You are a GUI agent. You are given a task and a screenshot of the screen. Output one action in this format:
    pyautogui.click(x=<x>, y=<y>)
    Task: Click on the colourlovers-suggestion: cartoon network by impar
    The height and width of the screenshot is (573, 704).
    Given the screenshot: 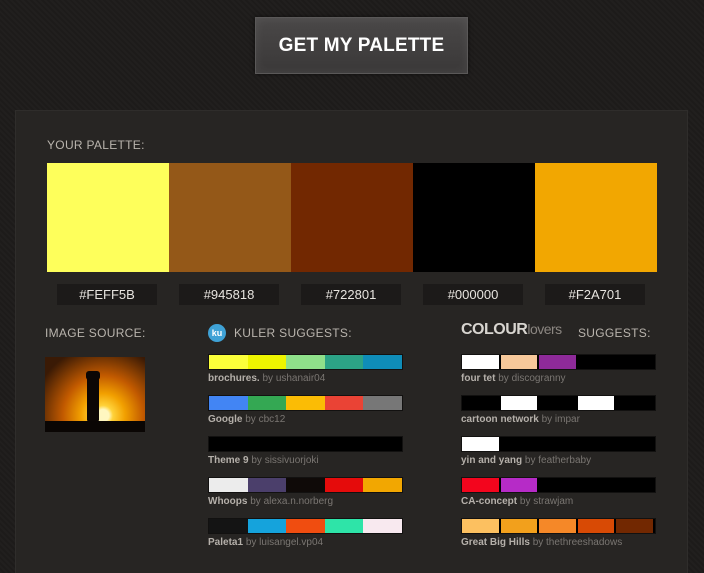 What is the action you would take?
    pyautogui.click(x=558, y=410)
    